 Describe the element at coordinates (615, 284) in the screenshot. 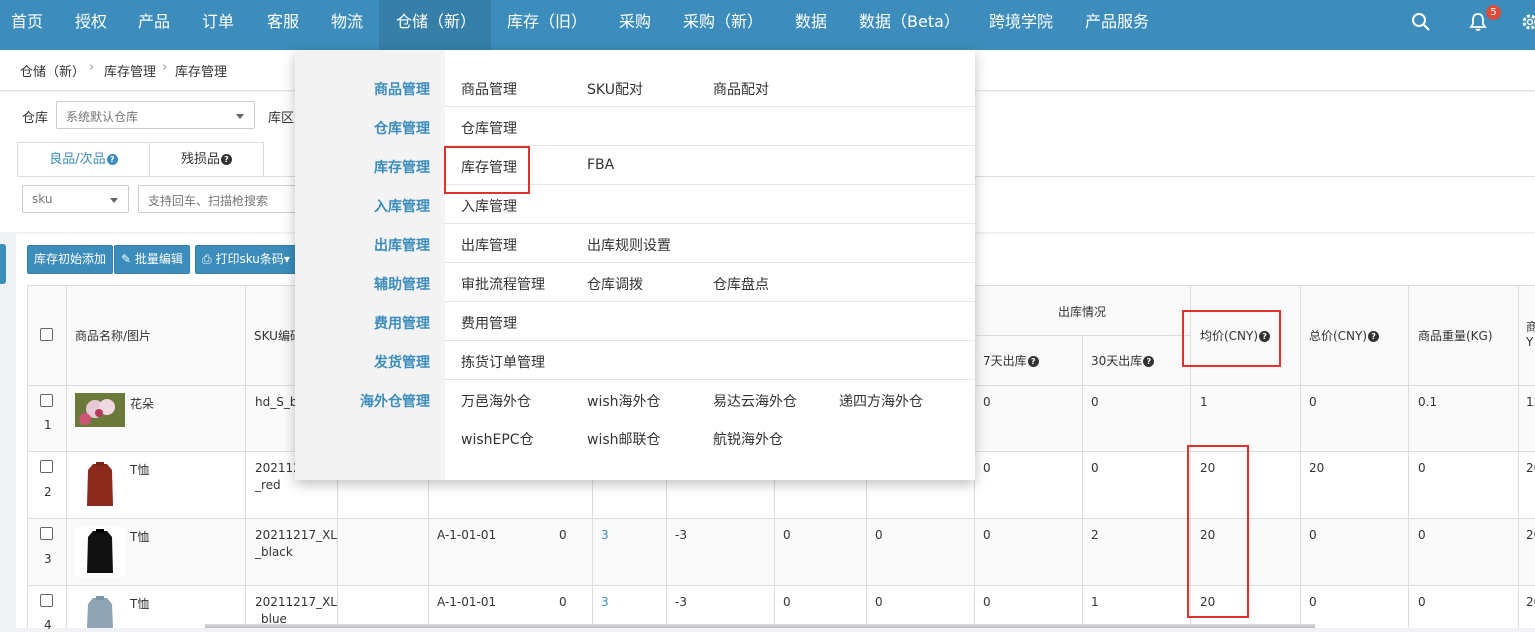

I see `menu-link-warehouse-transfer: 仓库调拨` at that location.